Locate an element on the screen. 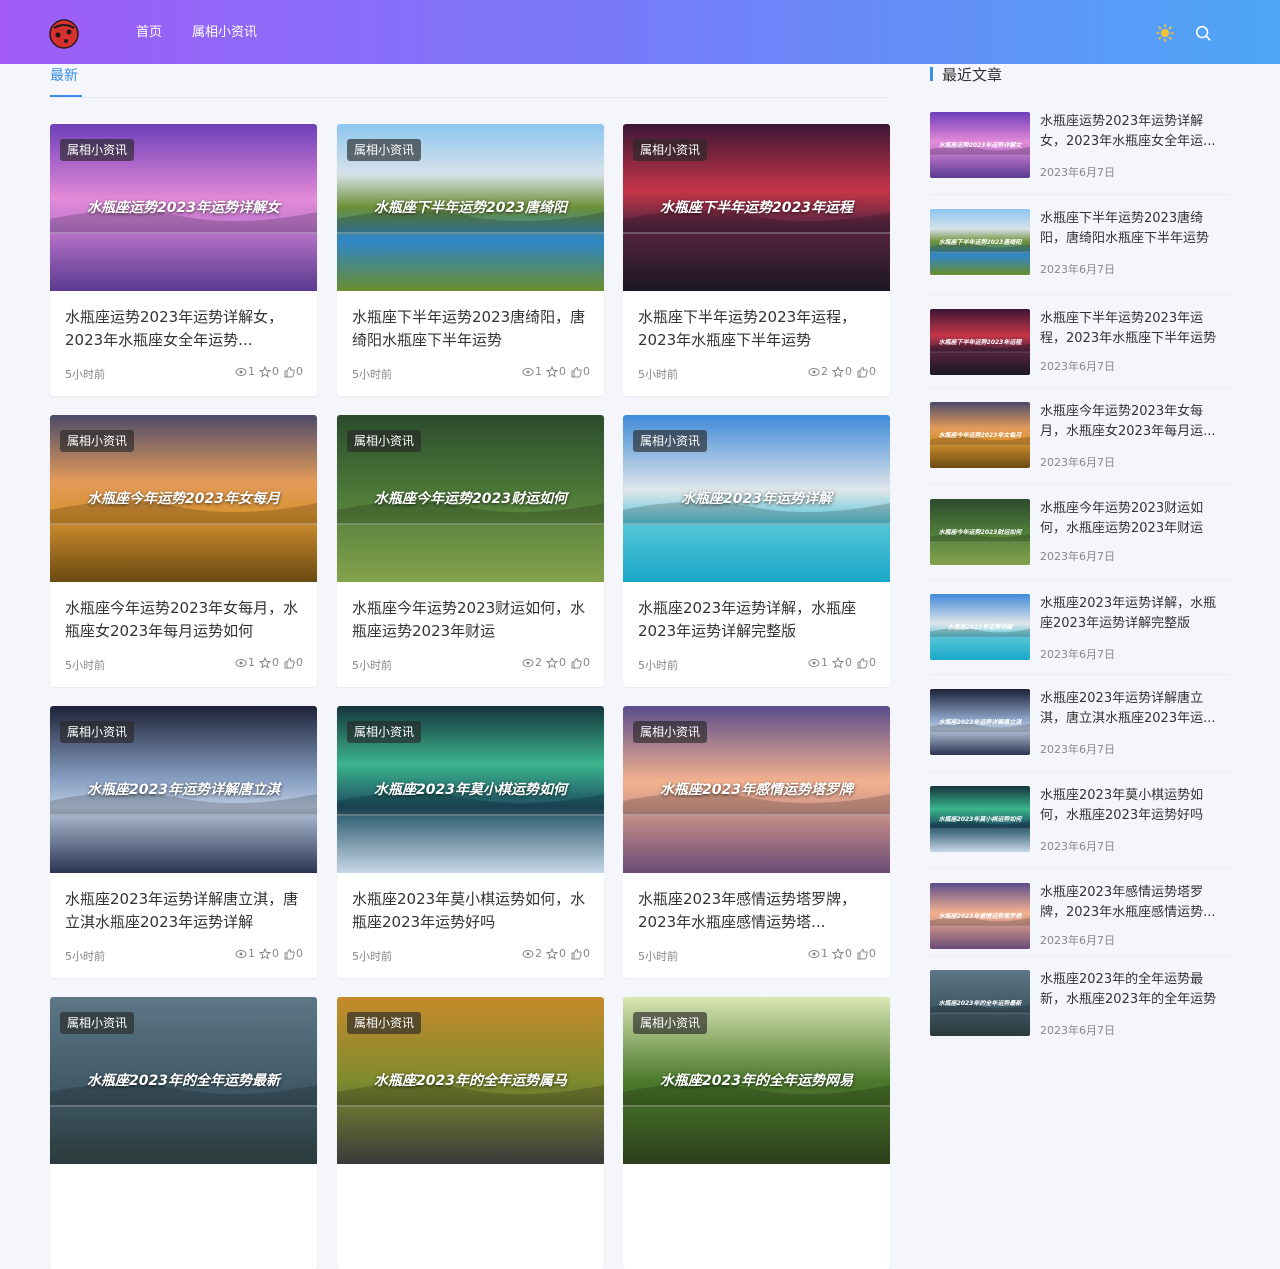  nav-home: 首页 is located at coordinates (149, 33).